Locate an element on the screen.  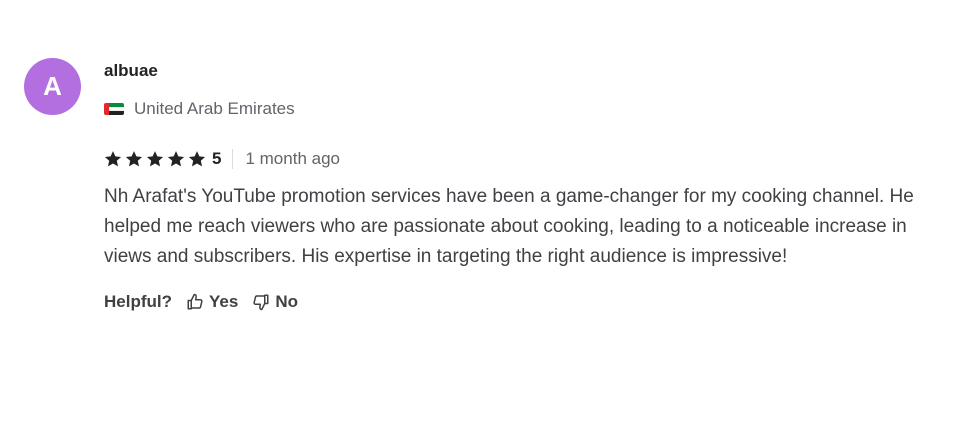
divider is located at coordinates (233, 159).